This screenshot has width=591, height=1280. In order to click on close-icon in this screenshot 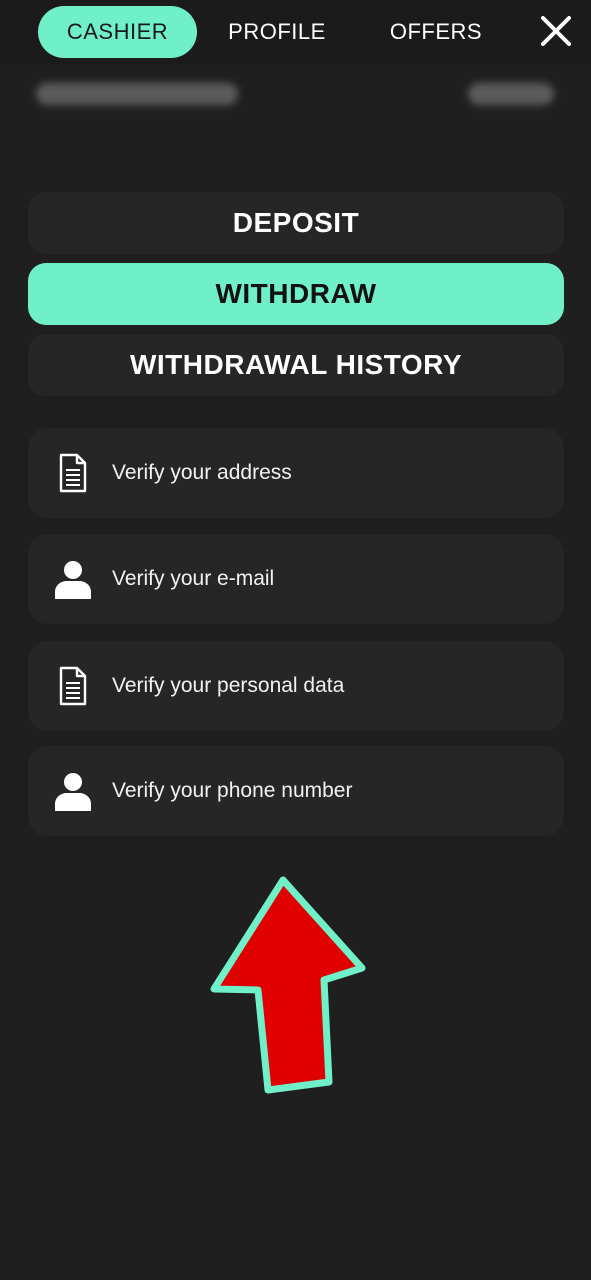, I will do `click(556, 31)`.